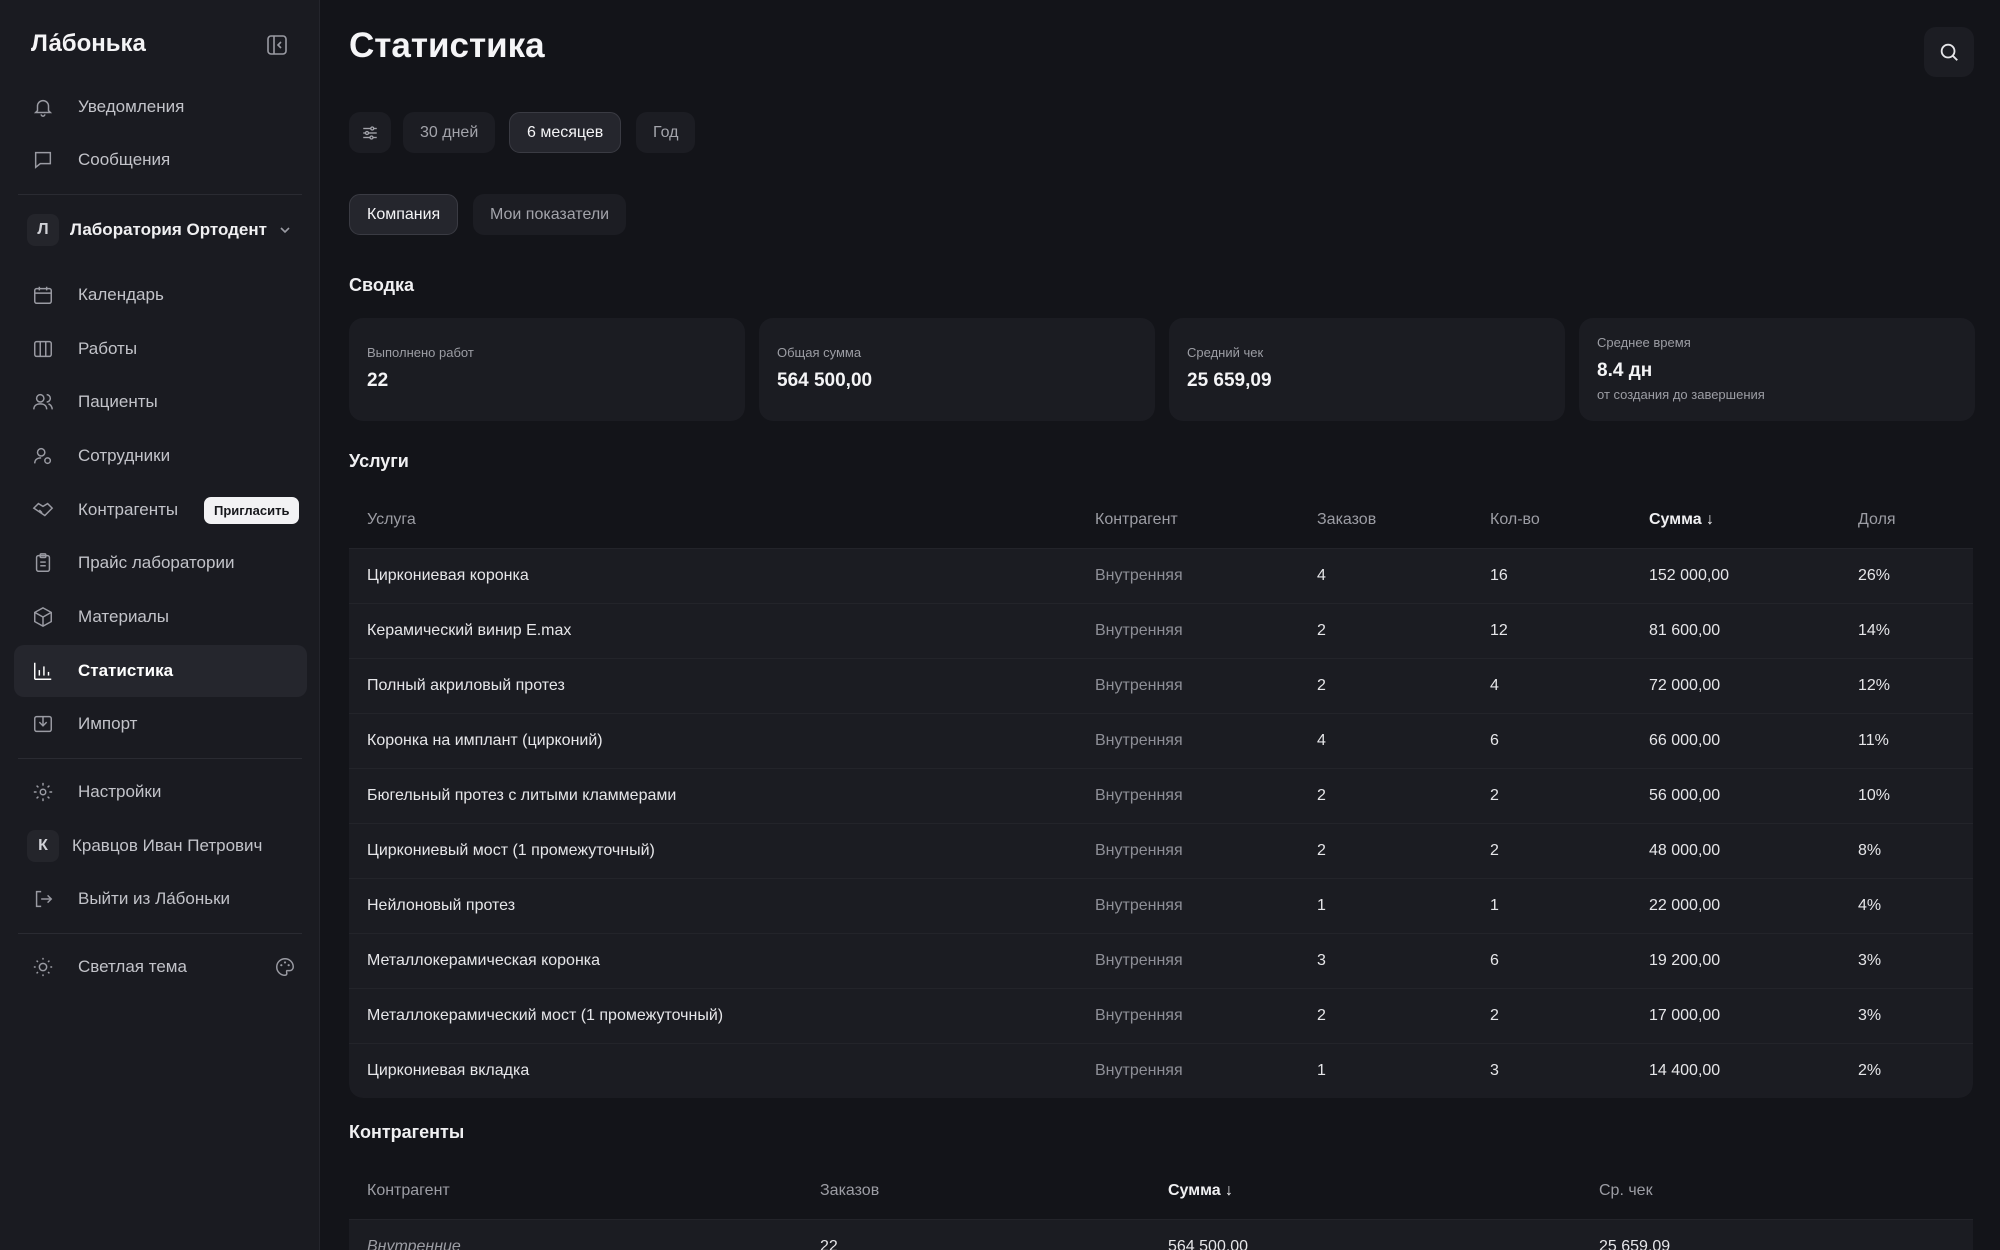  Describe the element at coordinates (160, 349) in the screenshot. I see `sidebar-item-works: Работы` at that location.